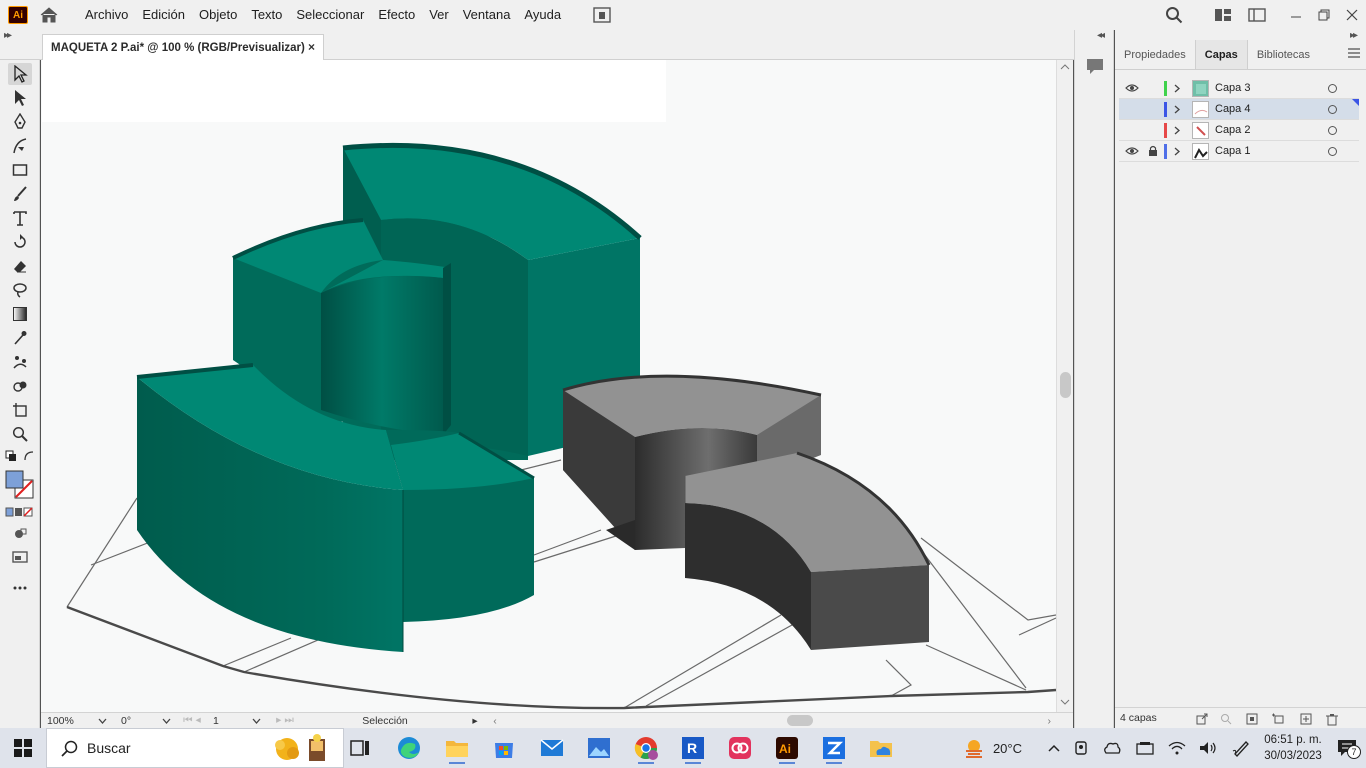 This screenshot has height=768, width=1366. Describe the element at coordinates (409, 748) in the screenshot. I see `edge-icon` at that location.